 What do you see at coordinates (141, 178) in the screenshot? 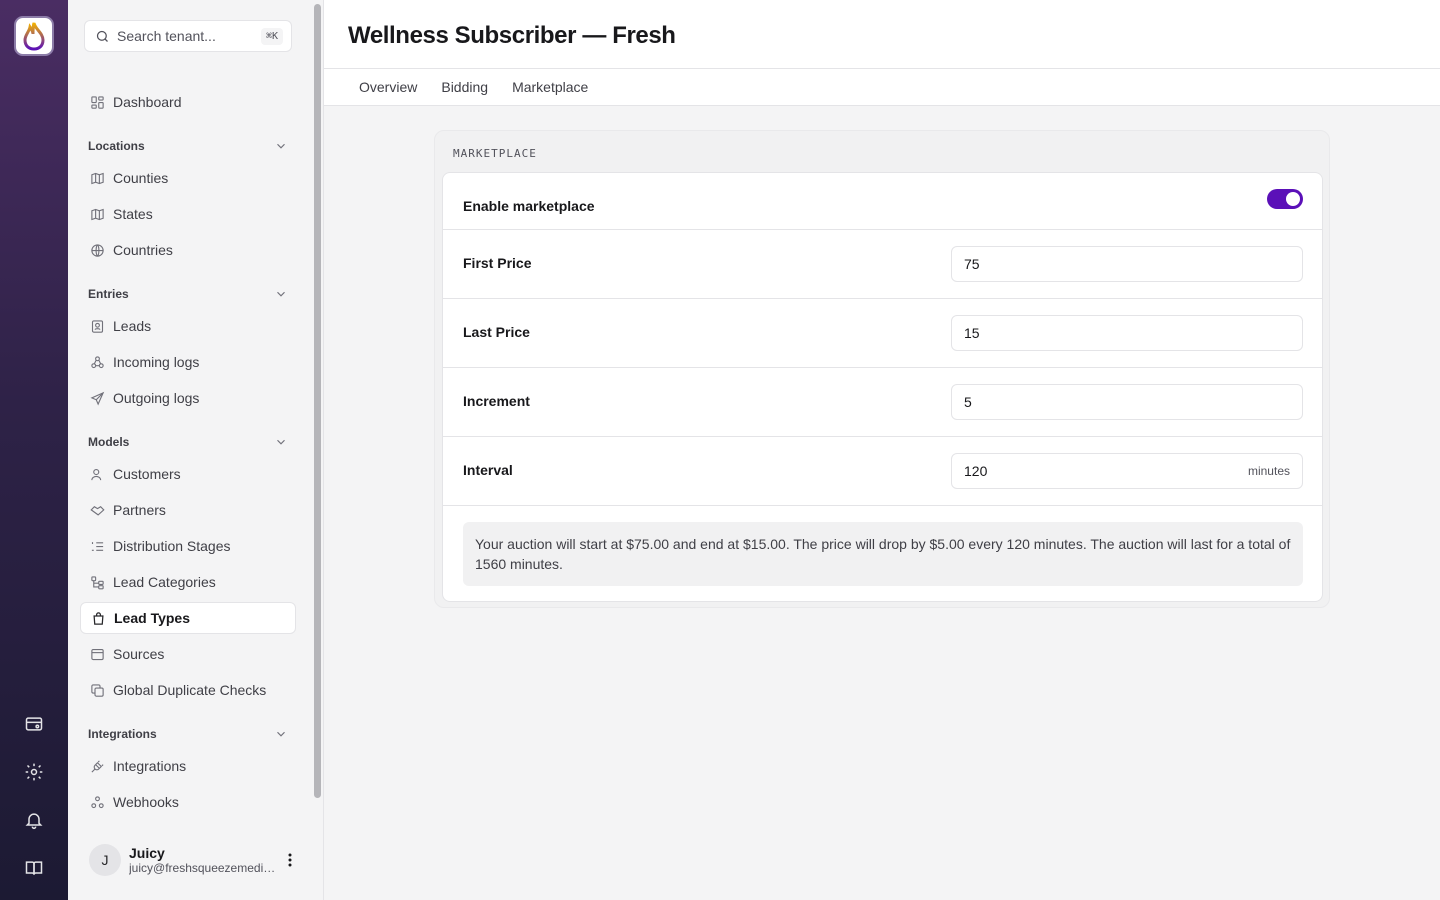
I see `sidebar-item-label: Counties` at bounding box center [141, 178].